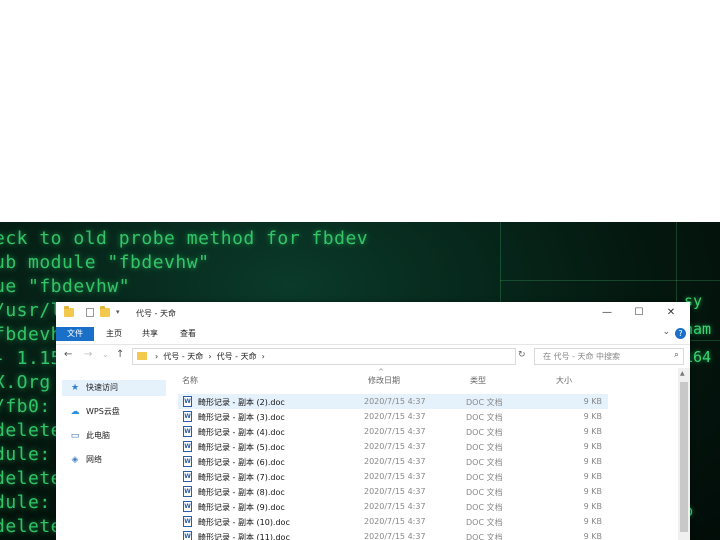 This screenshot has height=540, width=720. I want to click on terminal-line: eck to old probe method for fbdev, so click(184, 238).